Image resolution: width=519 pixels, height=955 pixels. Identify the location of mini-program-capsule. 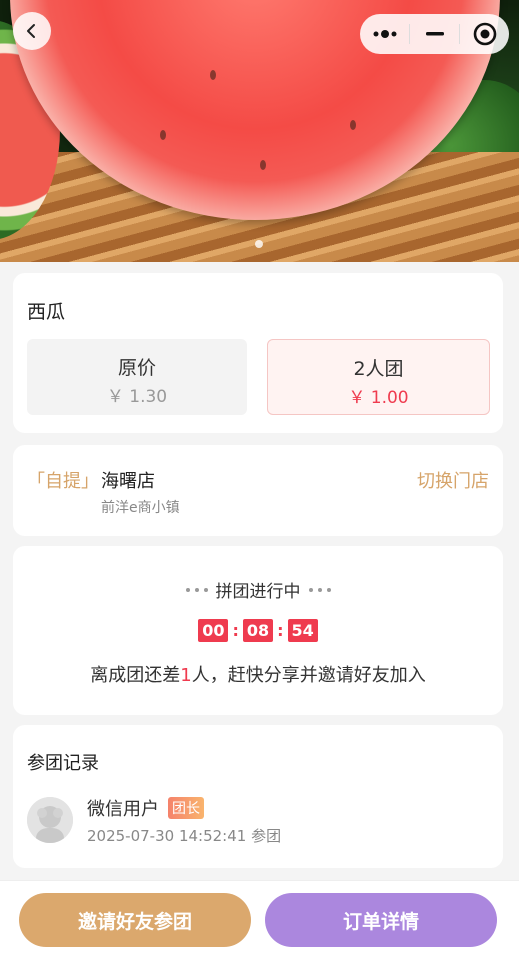
(434, 34).